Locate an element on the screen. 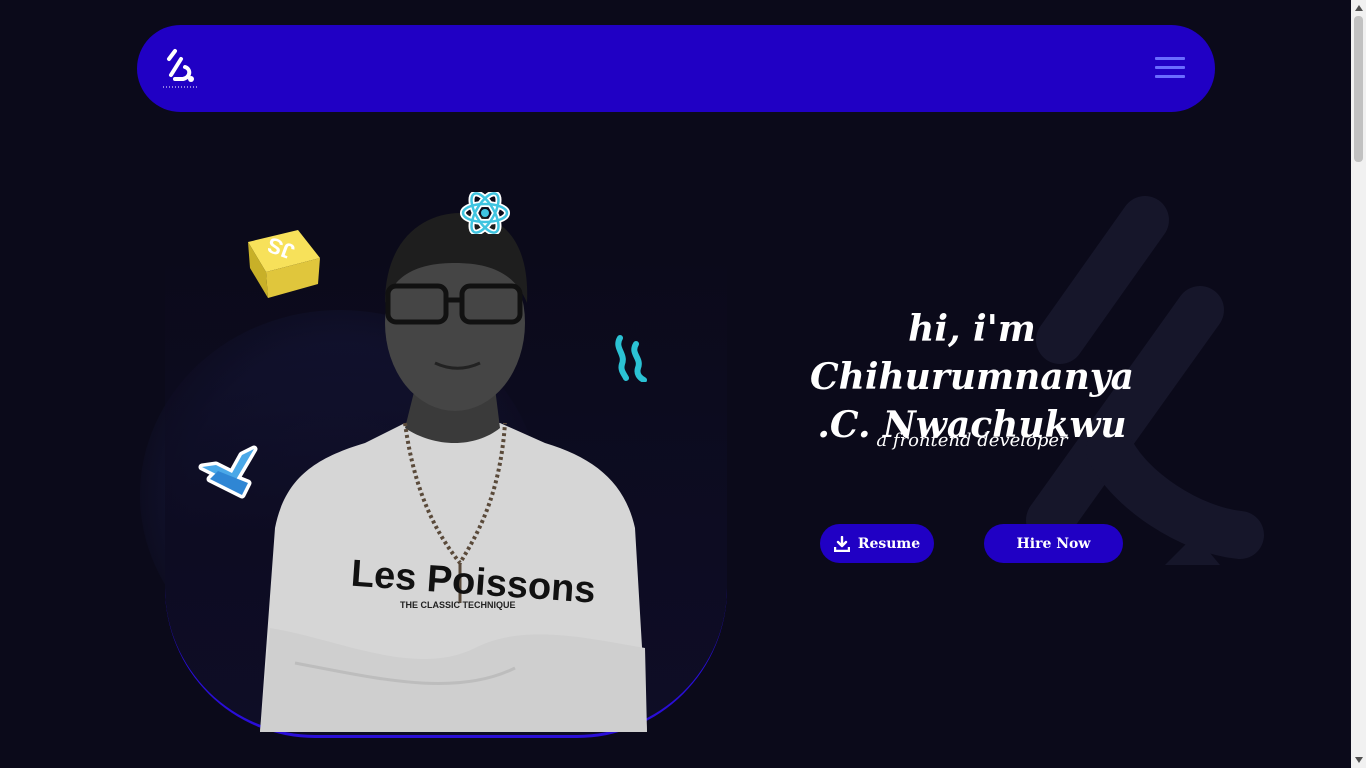 This screenshot has width=1366, height=768. svg-text: THE CLASSIC TECHNIQUE is located at coordinates (458, 605).